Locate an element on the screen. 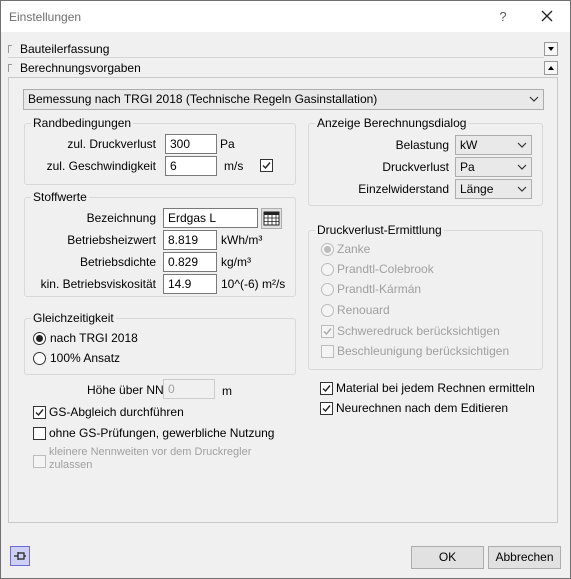 This screenshot has width=571, height=579. material-checkbox is located at coordinates (326, 388).